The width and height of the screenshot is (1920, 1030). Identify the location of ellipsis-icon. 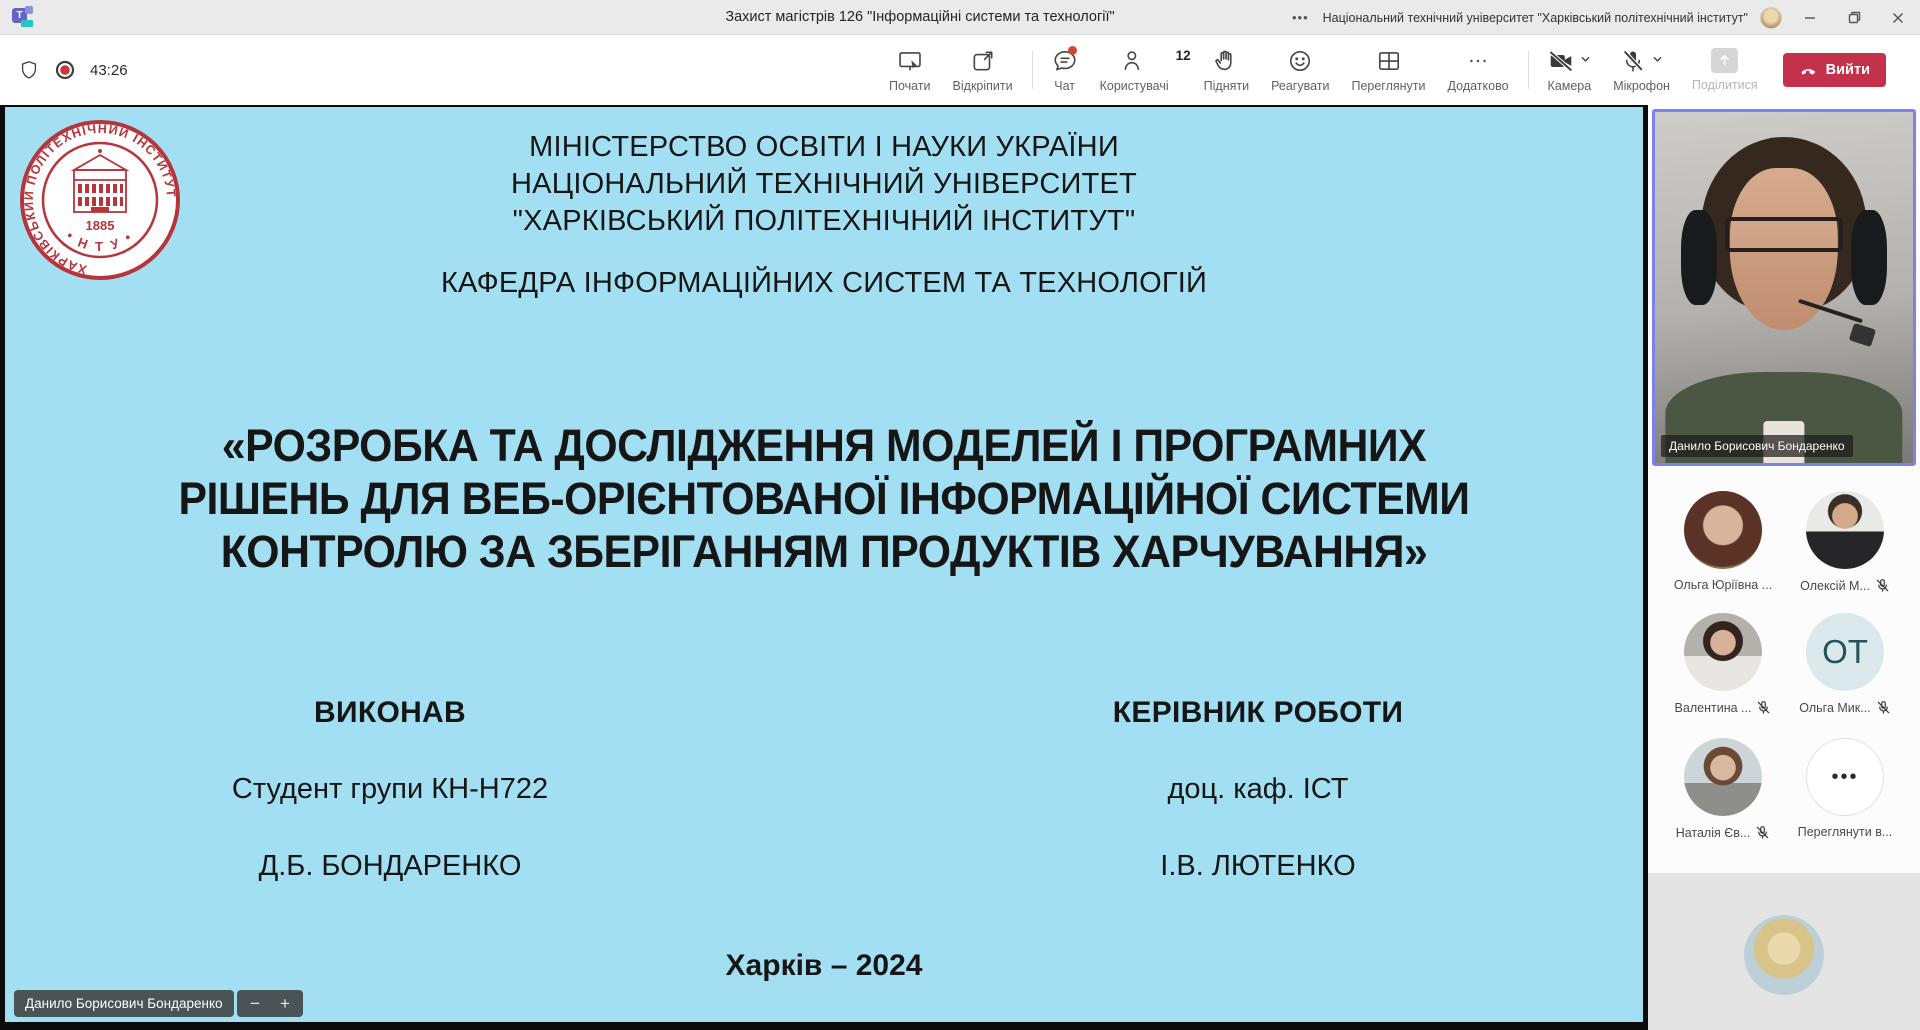
(1478, 60).